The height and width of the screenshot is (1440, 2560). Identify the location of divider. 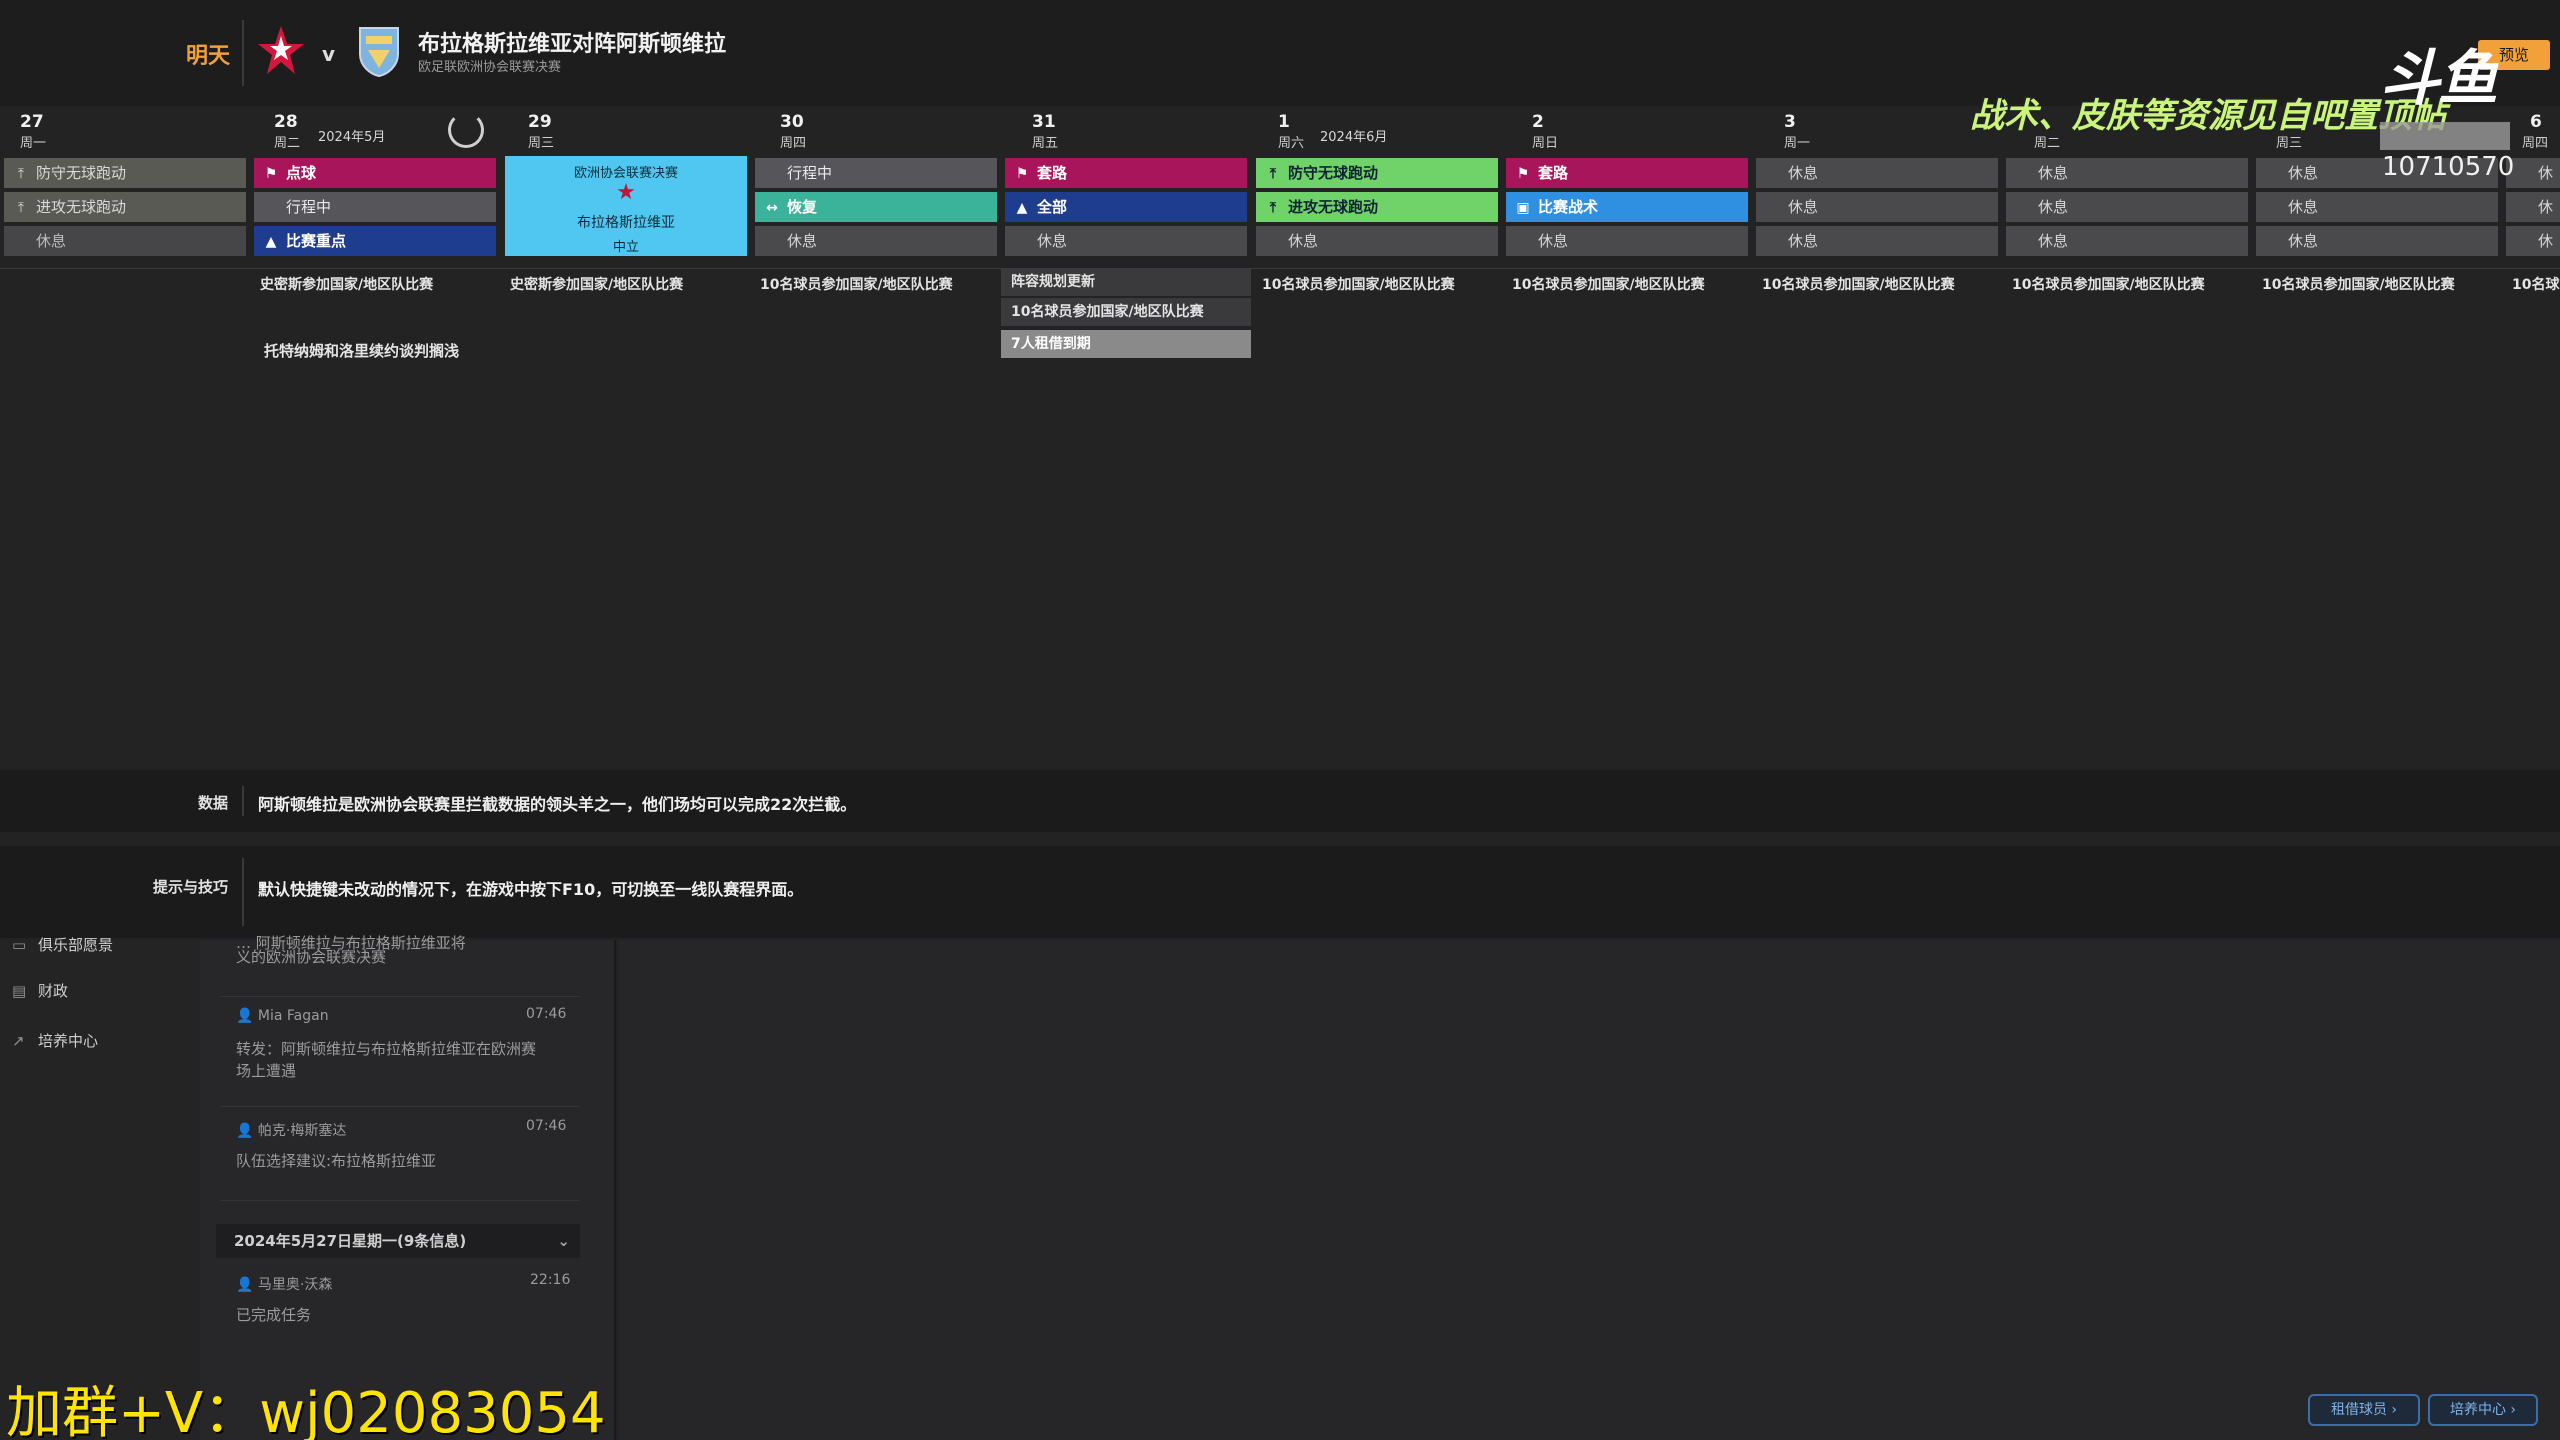
(243, 801).